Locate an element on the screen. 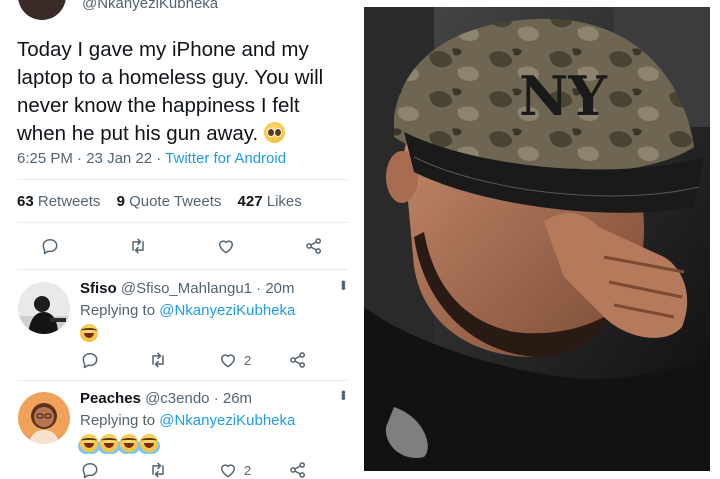 This screenshot has width=720, height=479. reply-time: · 26m is located at coordinates (233, 398).